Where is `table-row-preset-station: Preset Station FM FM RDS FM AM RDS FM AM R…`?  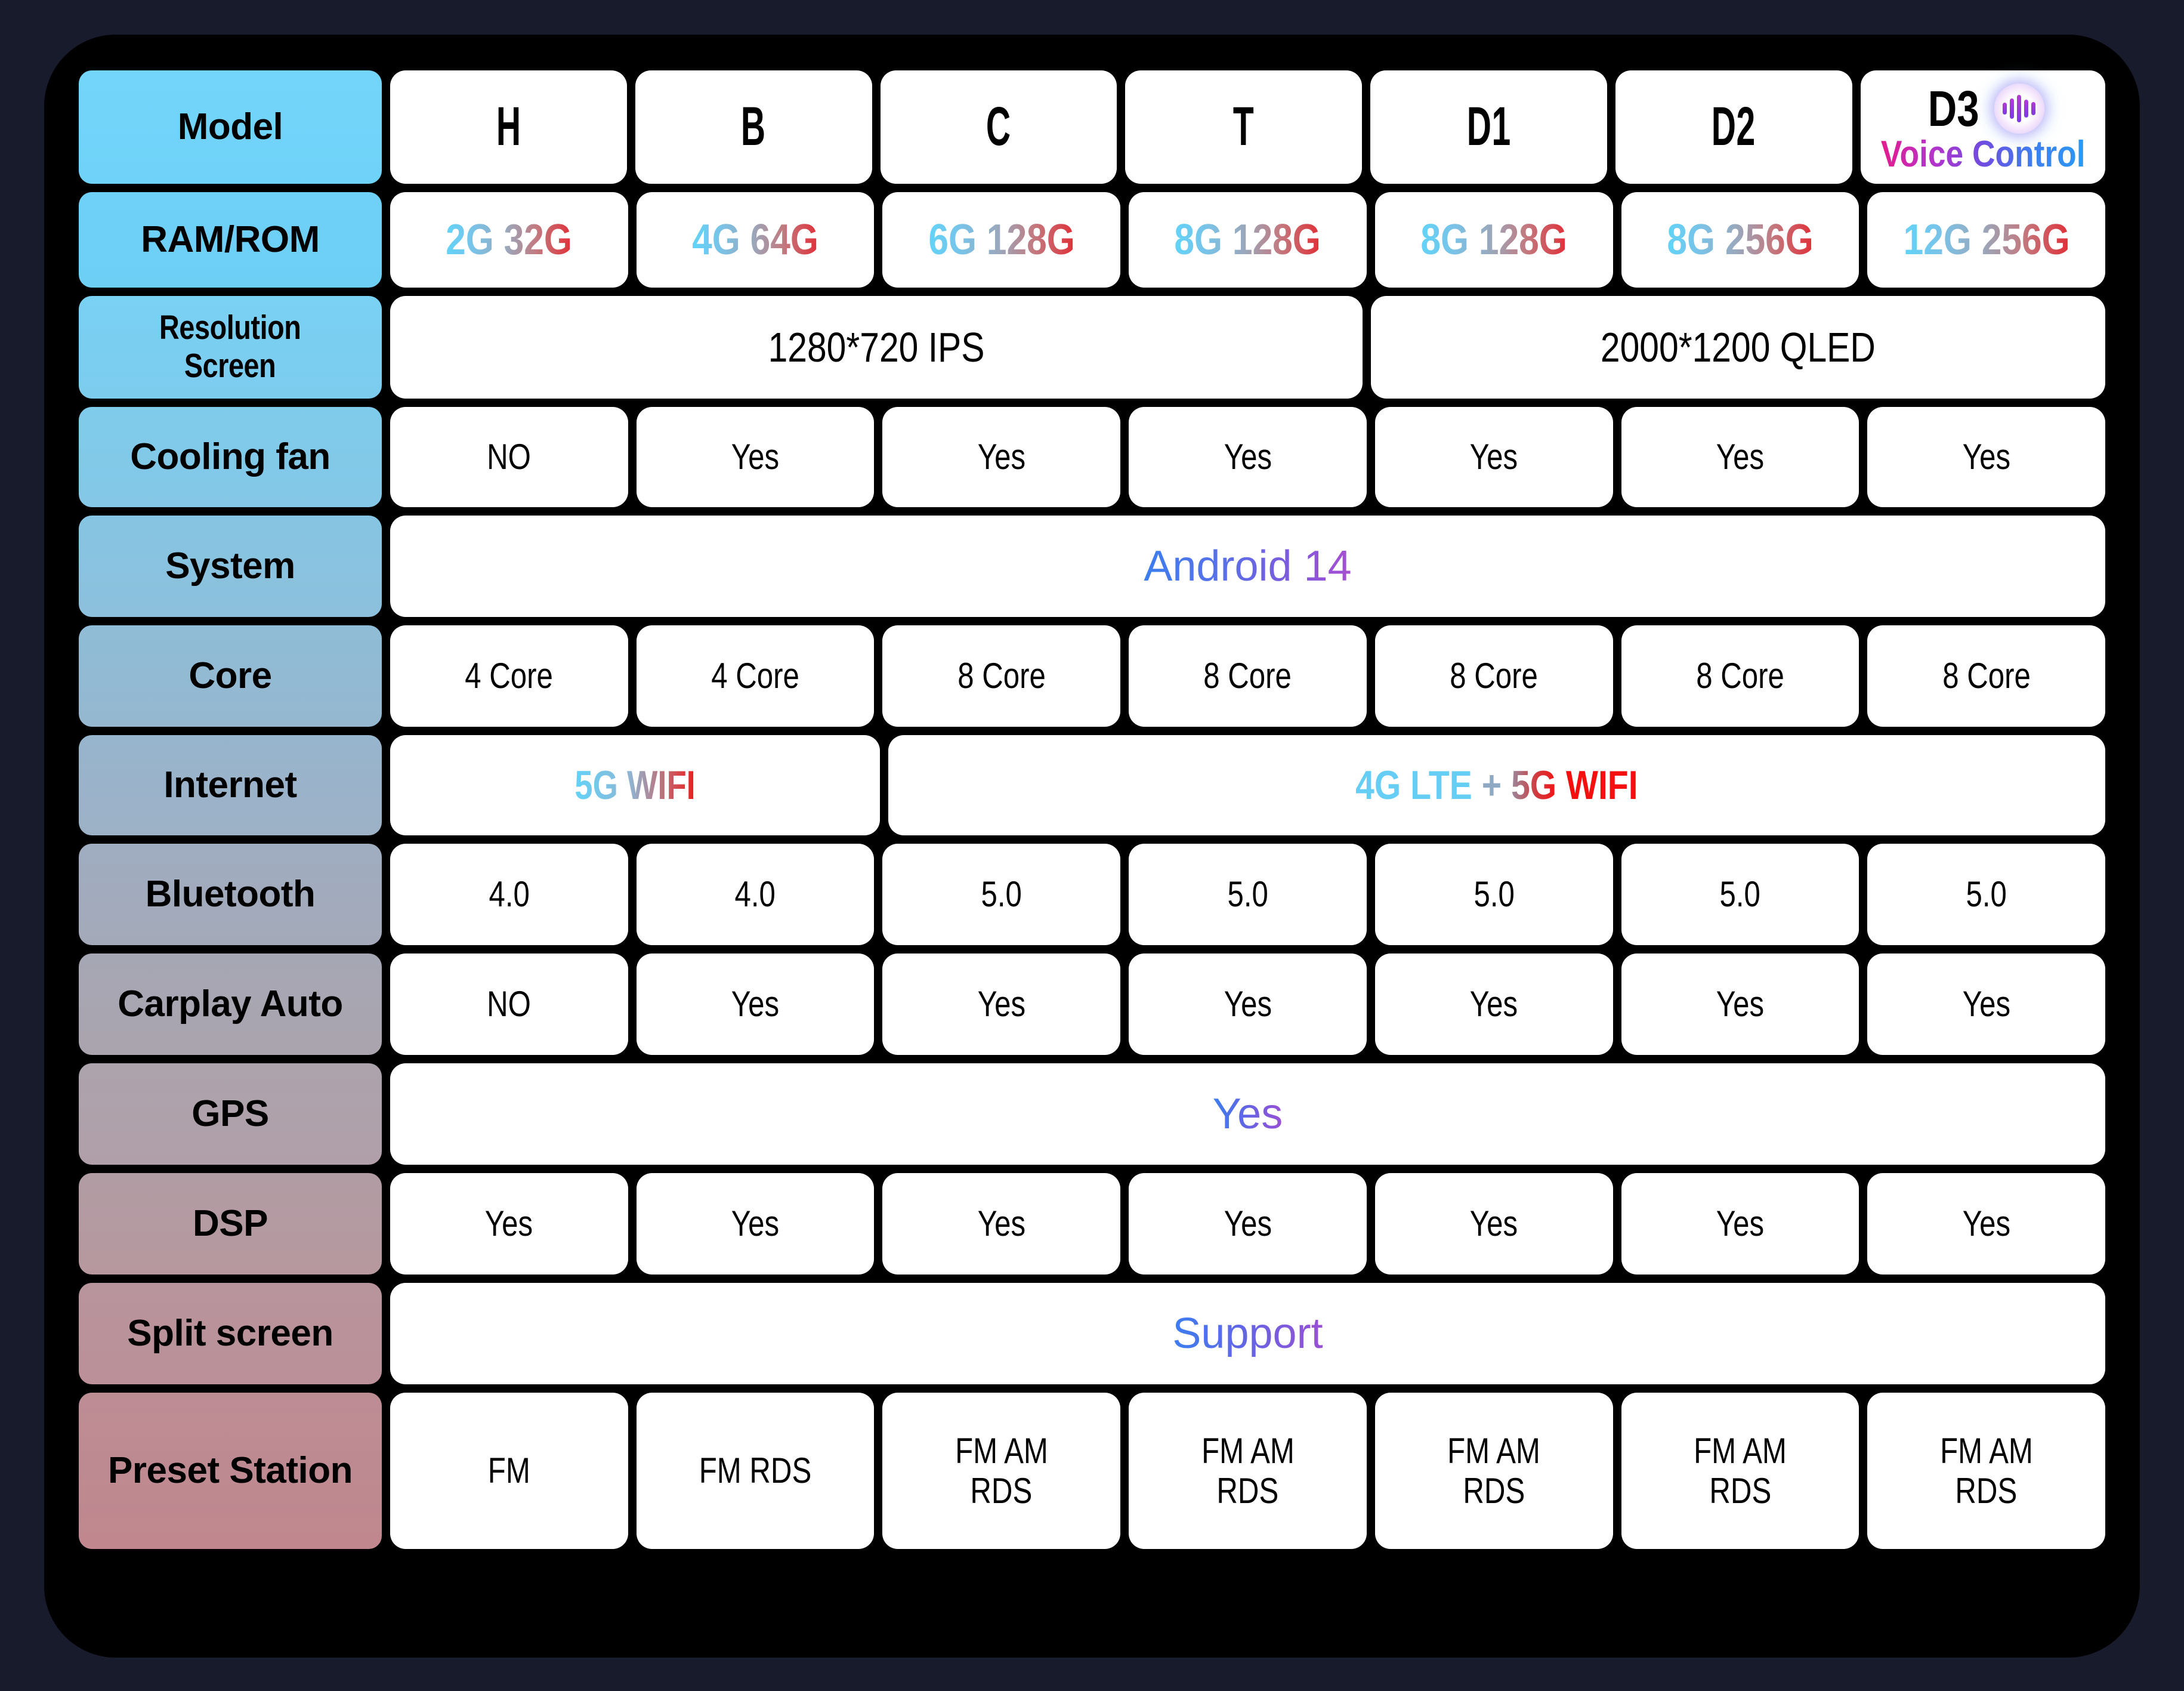 table-row-preset-station: Preset Station FM FM RDS FM AM RDS FM AM R… is located at coordinates (1092, 1471).